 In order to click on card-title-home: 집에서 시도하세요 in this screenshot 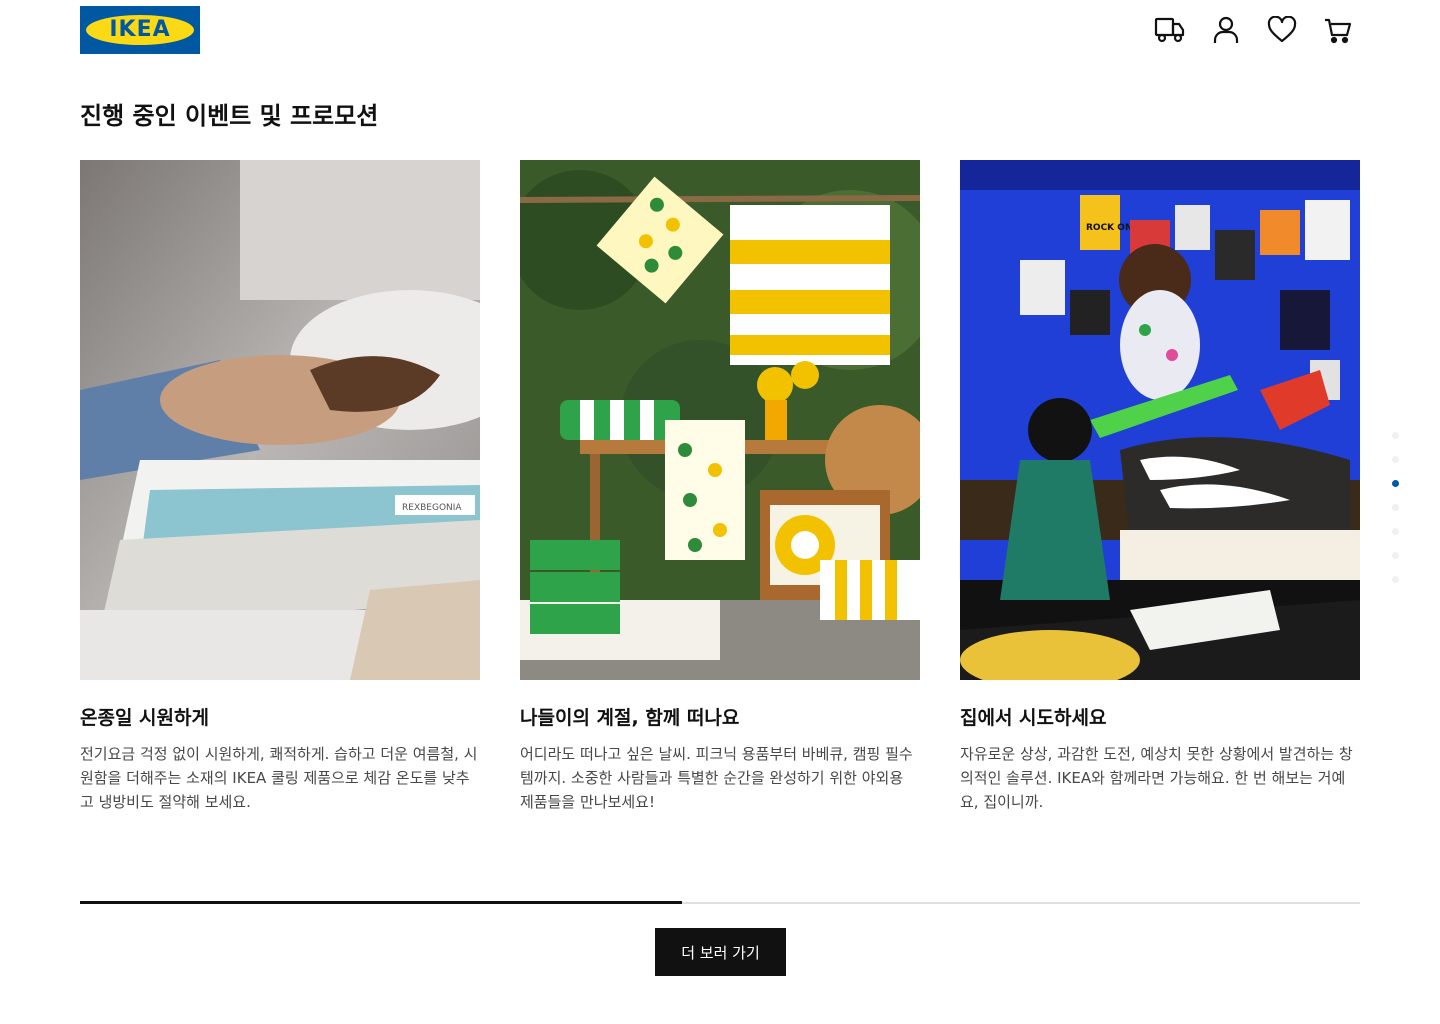, I will do `click(1160, 718)`.